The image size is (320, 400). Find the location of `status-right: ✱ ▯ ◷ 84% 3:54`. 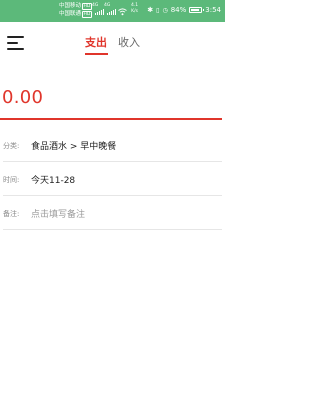

status-right: ✱ ▯ ◷ 84% 3:54 is located at coordinates (184, 10).